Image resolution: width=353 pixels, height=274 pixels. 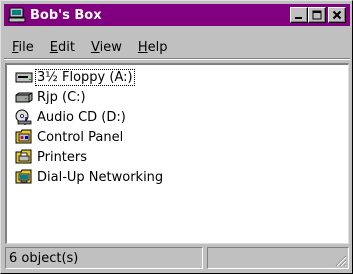 I want to click on item-label: Printers, so click(x=62, y=157).